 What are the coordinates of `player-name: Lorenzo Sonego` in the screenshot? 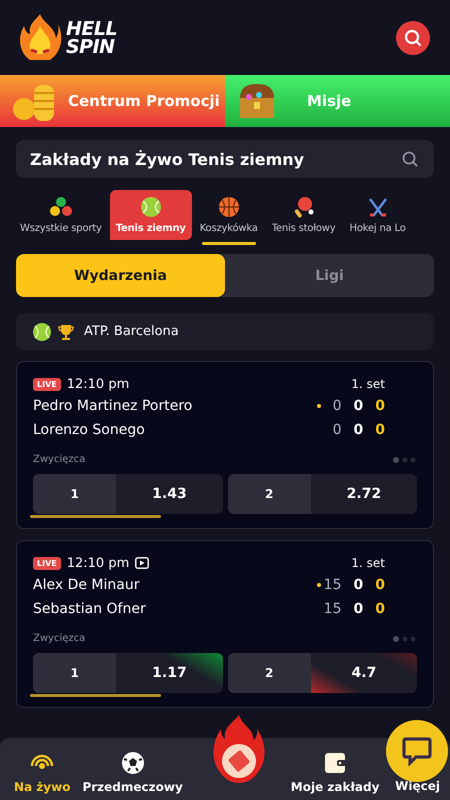 It's located at (89, 430).